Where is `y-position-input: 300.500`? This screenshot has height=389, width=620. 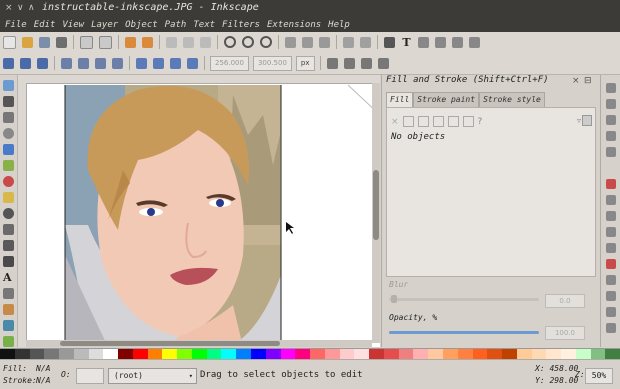
y-position-input: 300.500 is located at coordinates (272, 63).